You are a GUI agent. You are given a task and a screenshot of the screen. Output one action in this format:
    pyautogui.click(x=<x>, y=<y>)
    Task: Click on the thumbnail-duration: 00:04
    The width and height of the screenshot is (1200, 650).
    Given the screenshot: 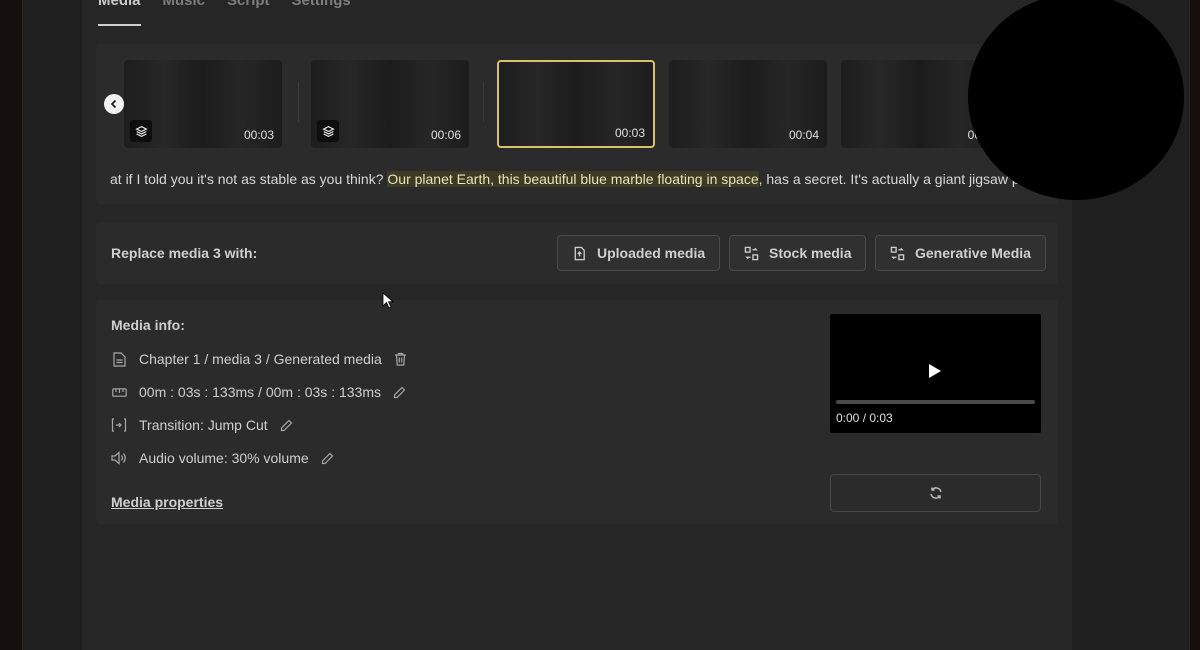 What is the action you would take?
    pyautogui.click(x=803, y=135)
    